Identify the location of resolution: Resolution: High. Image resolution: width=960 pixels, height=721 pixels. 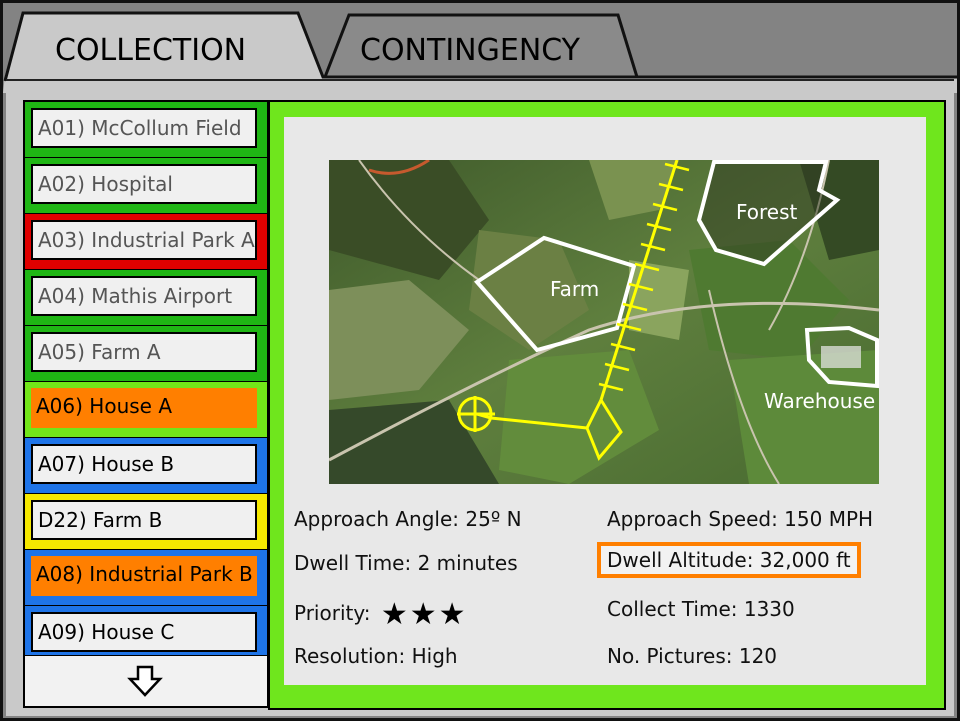
(376, 656).